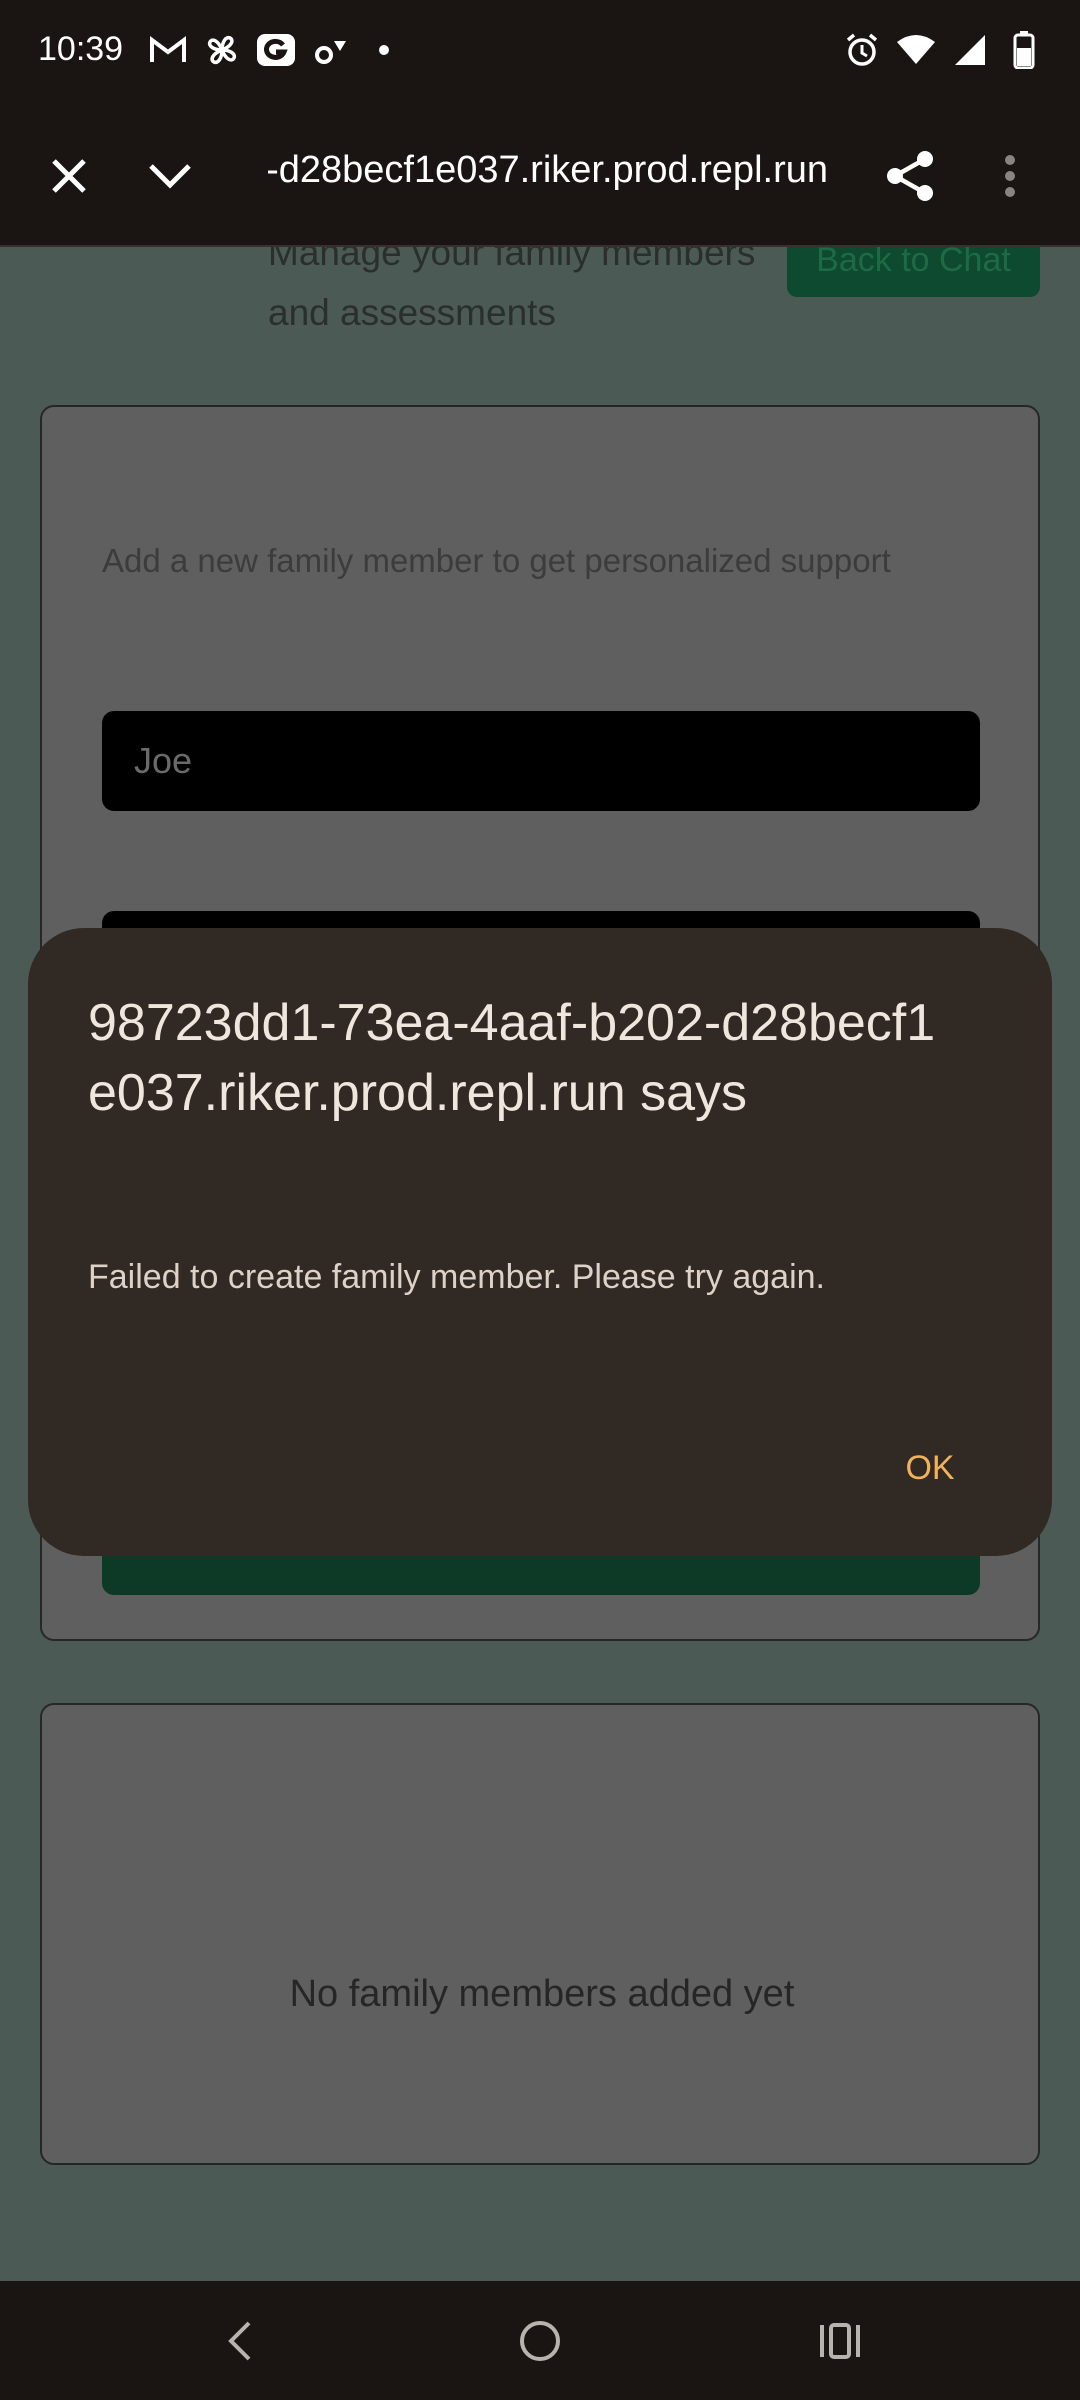 The height and width of the screenshot is (2400, 1080). I want to click on close-button, so click(69, 176).